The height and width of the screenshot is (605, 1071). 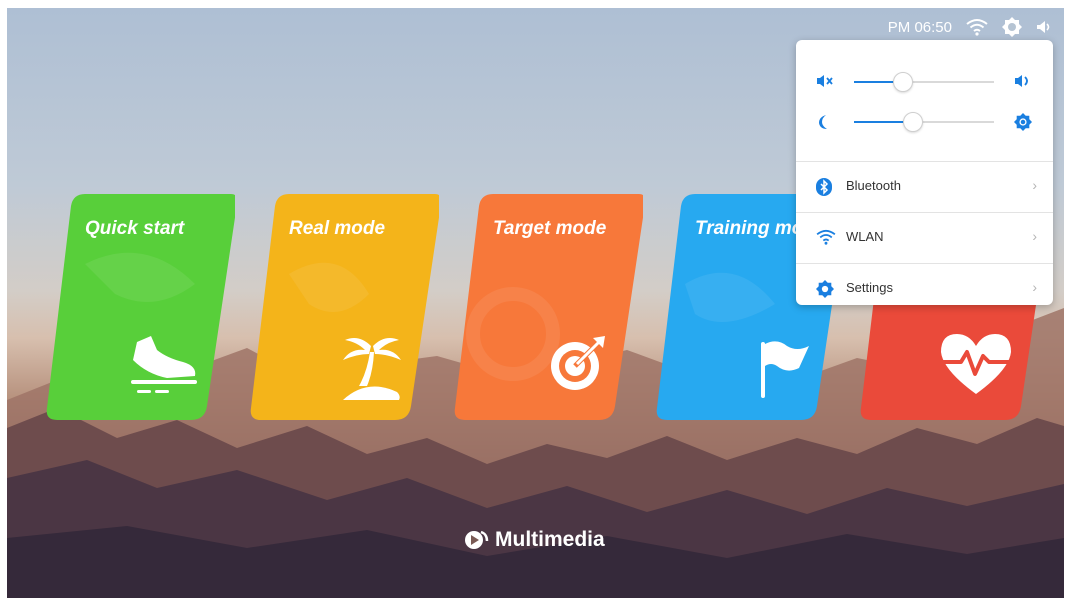 I want to click on settings-row: Settings ›, so click(x=924, y=289).